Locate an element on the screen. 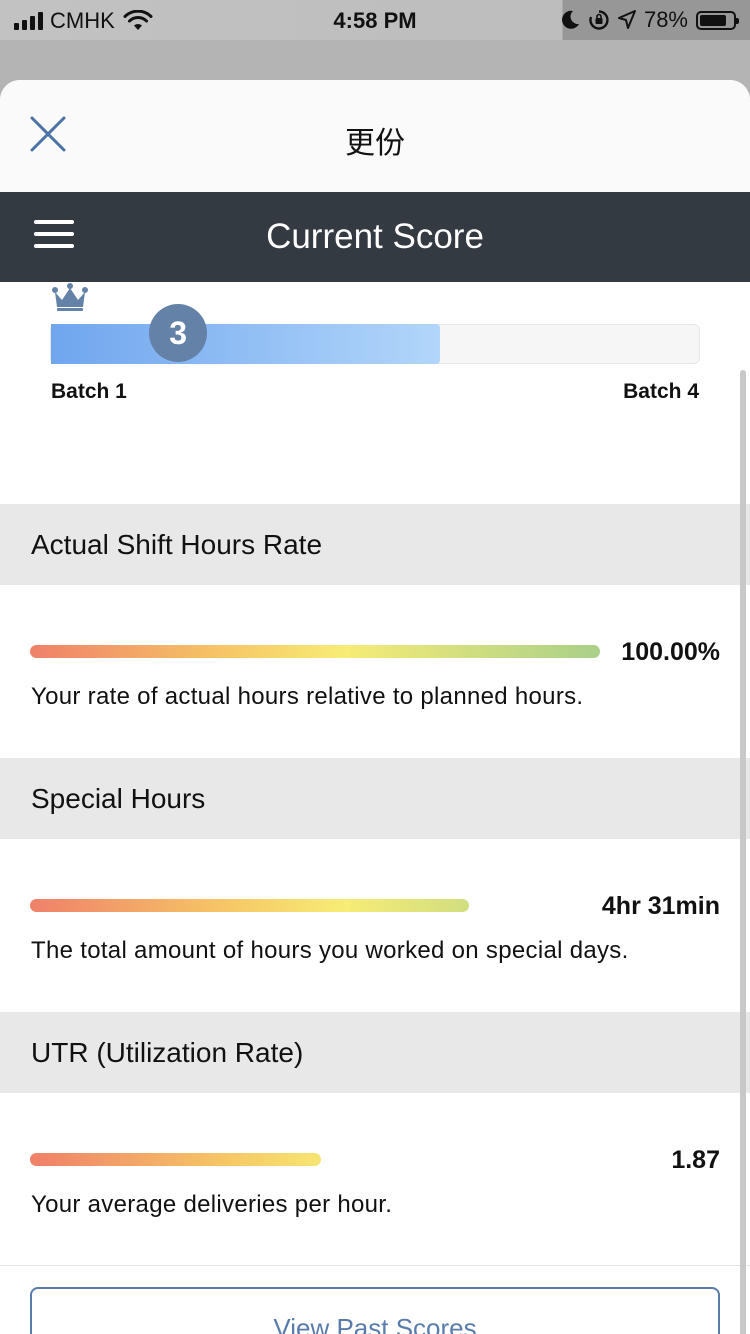 Image resolution: width=750 pixels, height=1334 pixels. metric-bar-shift-hours is located at coordinates (315, 651).